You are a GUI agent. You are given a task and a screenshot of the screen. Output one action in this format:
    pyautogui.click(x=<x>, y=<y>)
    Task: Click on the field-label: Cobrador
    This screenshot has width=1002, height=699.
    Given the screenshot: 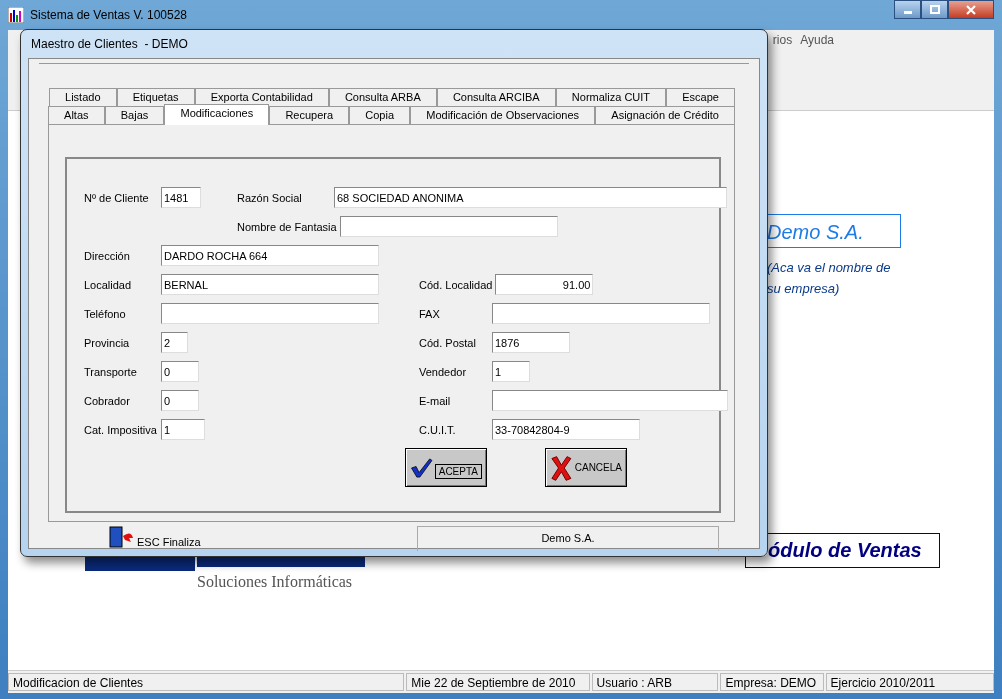 What is the action you would take?
    pyautogui.click(x=107, y=400)
    